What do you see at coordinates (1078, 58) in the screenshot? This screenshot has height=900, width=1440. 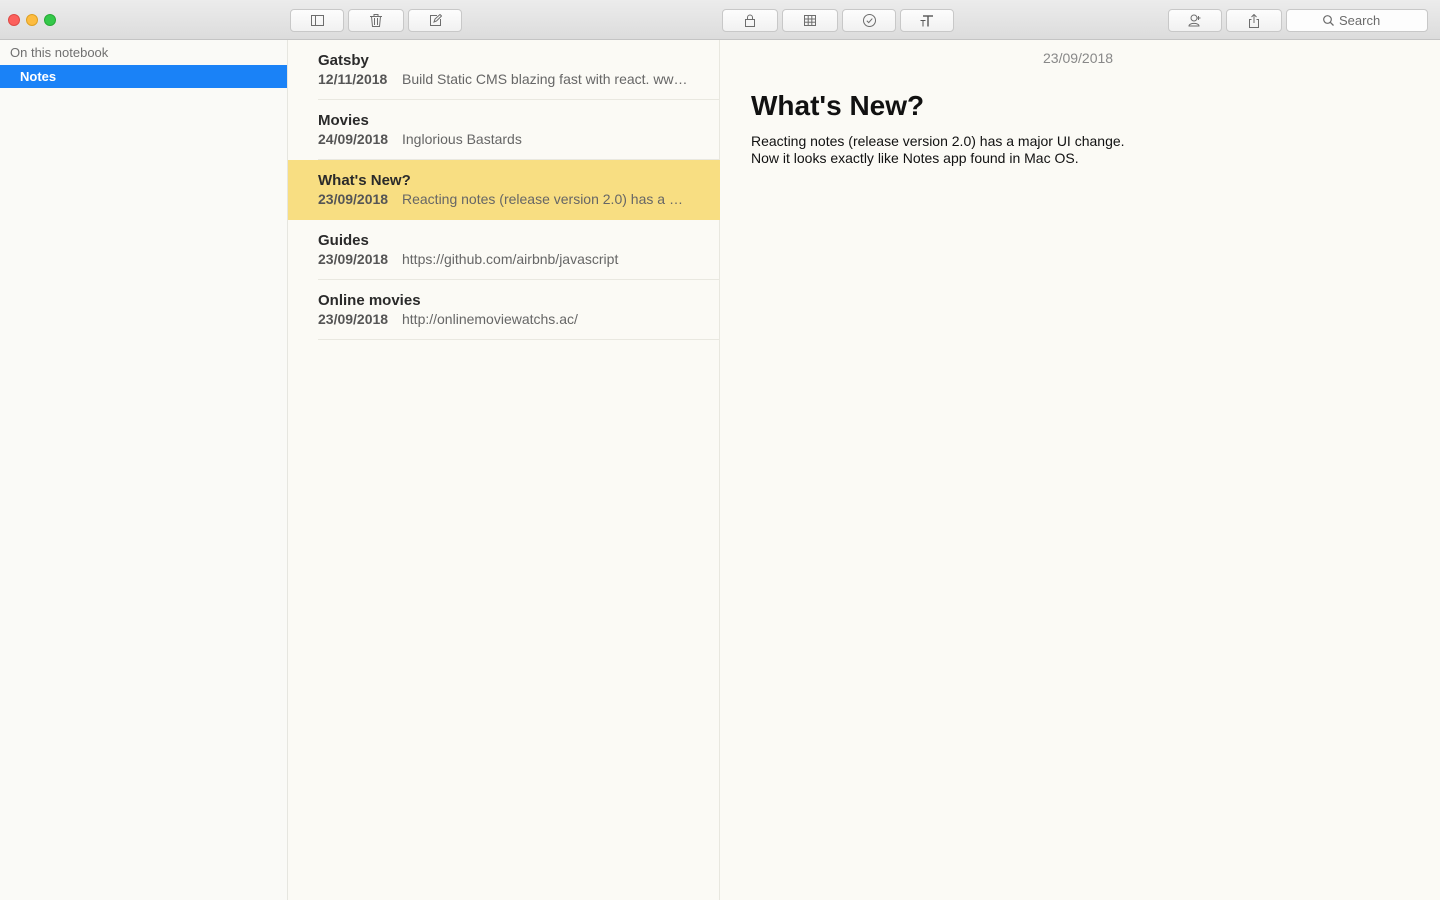 I see `editor-date: 23/09/2018` at bounding box center [1078, 58].